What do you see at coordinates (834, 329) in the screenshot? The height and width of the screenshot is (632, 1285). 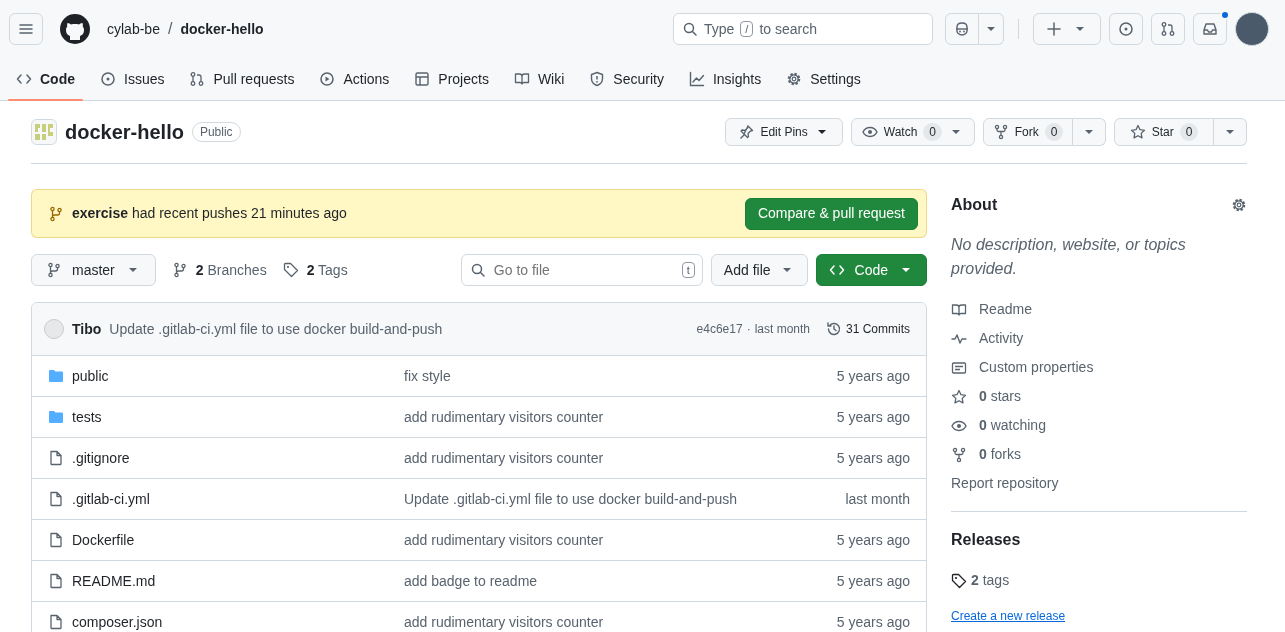 I see `history-icon` at bounding box center [834, 329].